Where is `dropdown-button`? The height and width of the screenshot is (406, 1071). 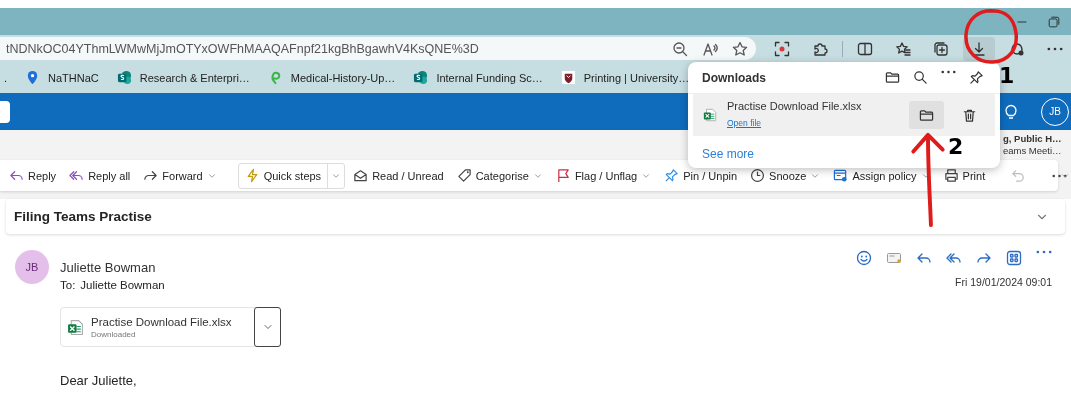 dropdown-button is located at coordinates (267, 327).